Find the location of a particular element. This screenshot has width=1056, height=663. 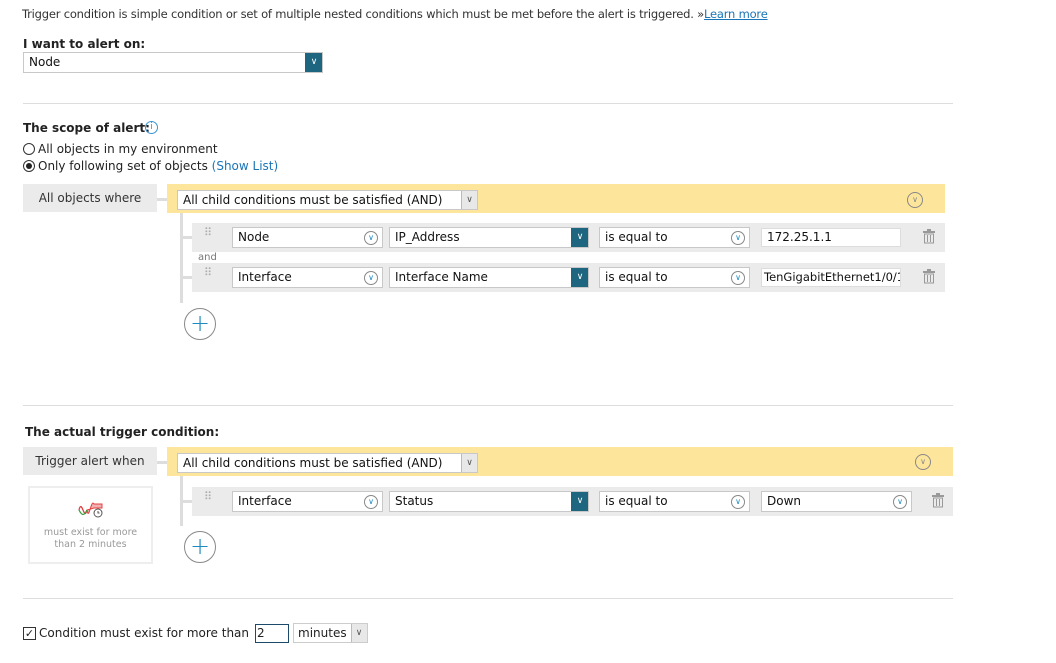

value-text: Down is located at coordinates (784, 501).